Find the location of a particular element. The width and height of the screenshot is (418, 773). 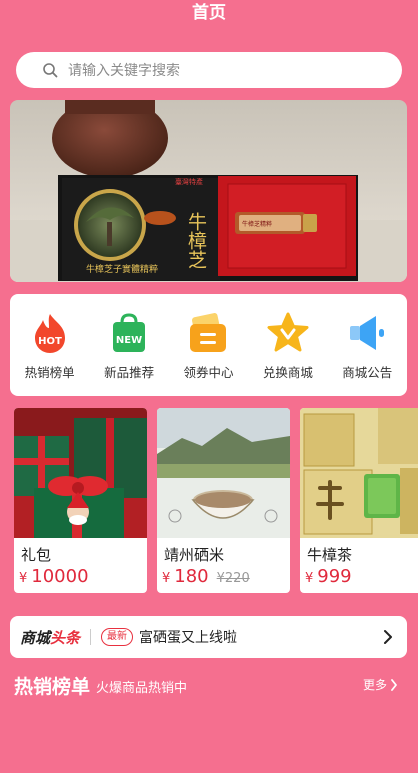

category-label: 兑换商城 is located at coordinates (287, 372).